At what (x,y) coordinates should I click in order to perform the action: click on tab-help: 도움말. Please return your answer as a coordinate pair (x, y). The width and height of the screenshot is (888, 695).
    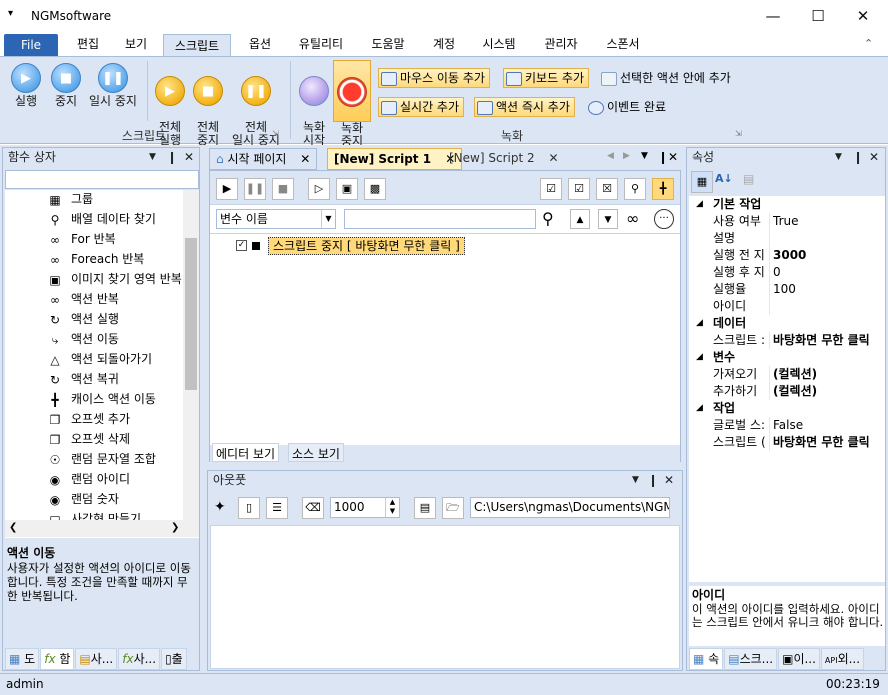
    Looking at the image, I should click on (388, 45).